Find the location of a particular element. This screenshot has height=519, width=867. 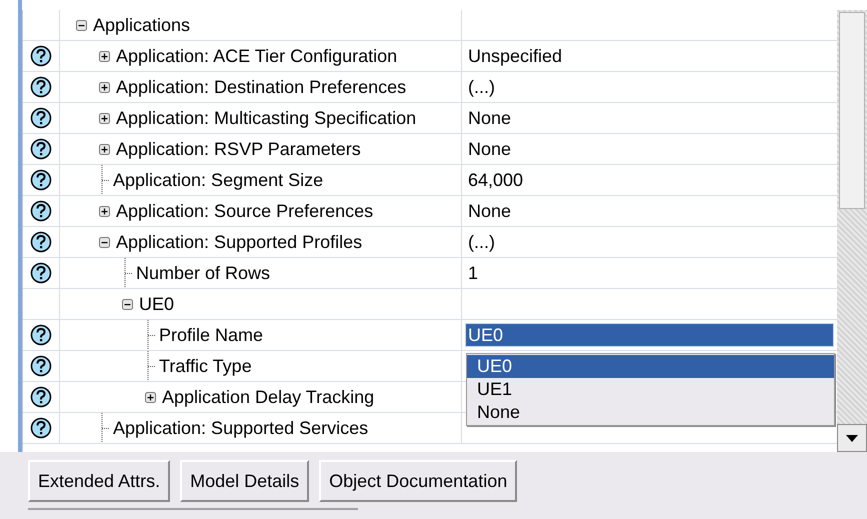

attribute-name: Number of Rows is located at coordinates (203, 273).